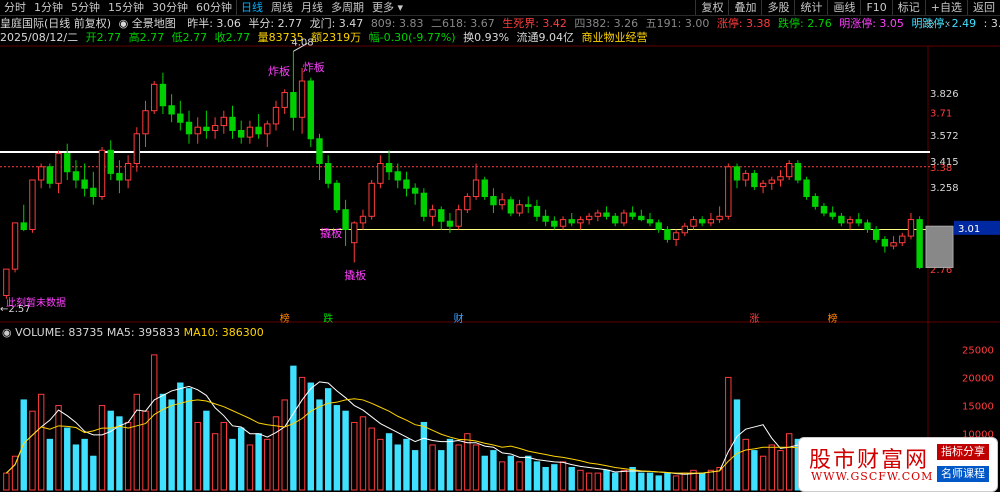  I want to click on tab-2: 5分钟, so click(85, 7).